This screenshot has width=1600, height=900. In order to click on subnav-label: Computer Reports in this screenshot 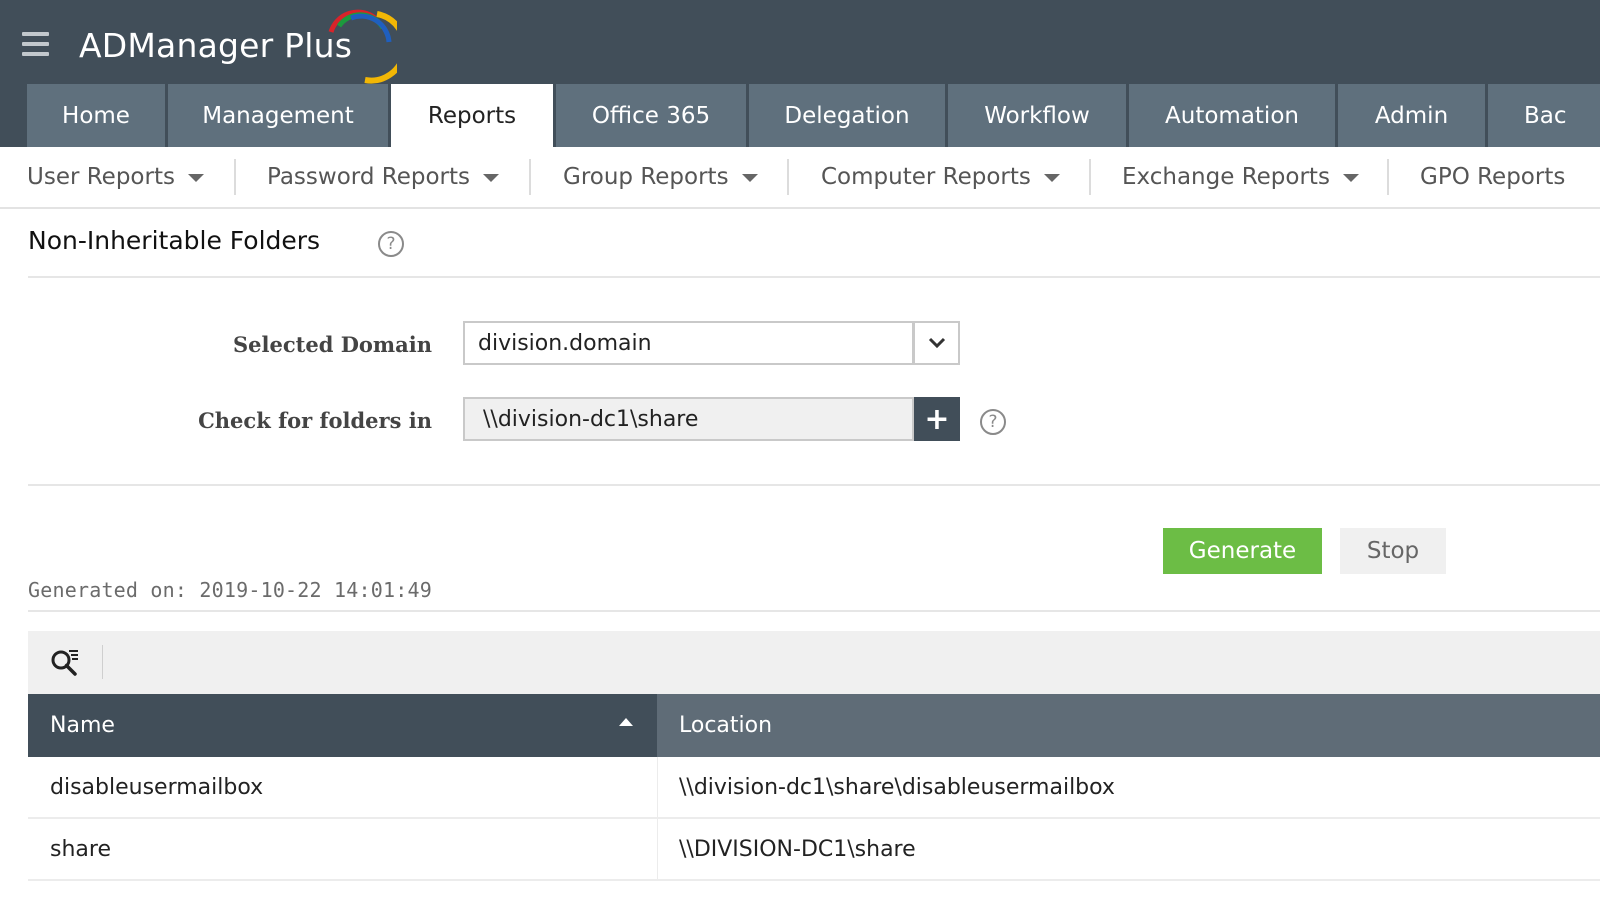, I will do `click(926, 177)`.